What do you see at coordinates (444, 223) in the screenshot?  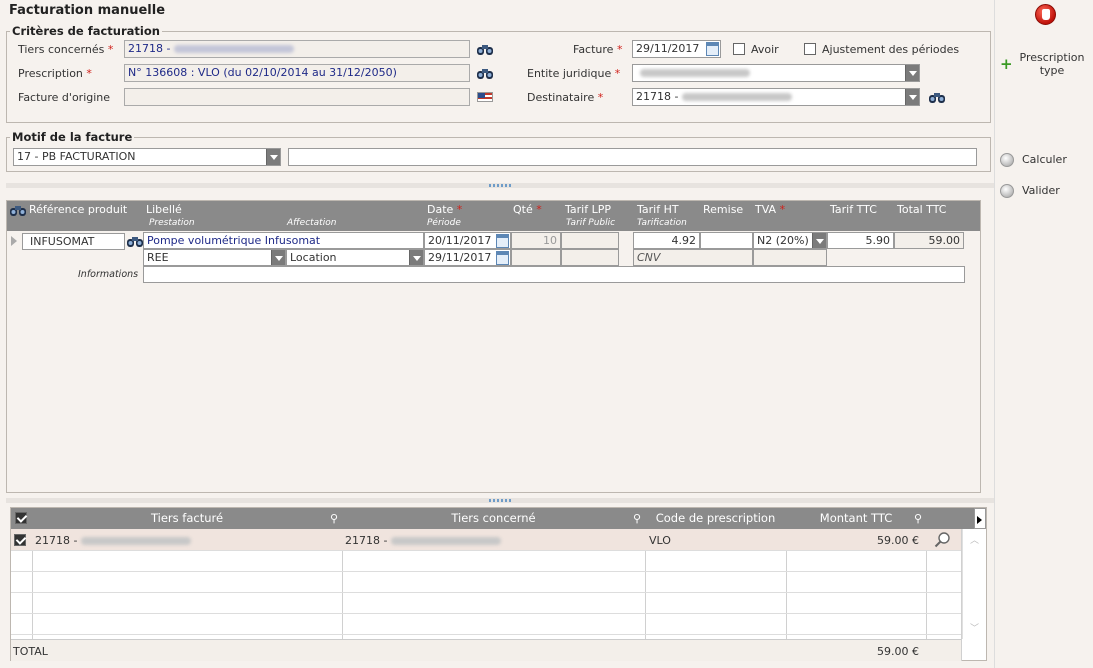 I see `col-periode: Période` at bounding box center [444, 223].